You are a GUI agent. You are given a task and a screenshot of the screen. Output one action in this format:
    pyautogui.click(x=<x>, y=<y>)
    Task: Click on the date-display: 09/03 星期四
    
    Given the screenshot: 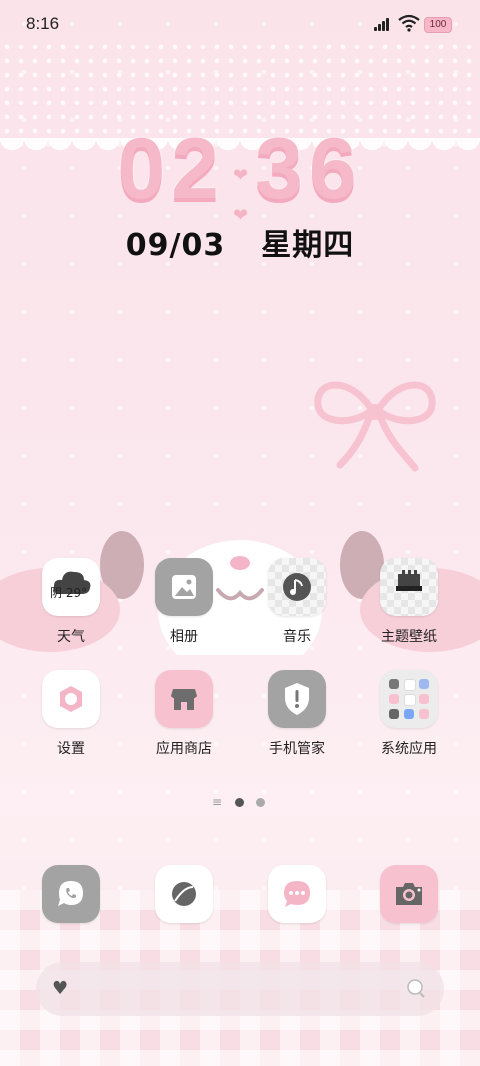 What is the action you would take?
    pyautogui.click(x=240, y=242)
    